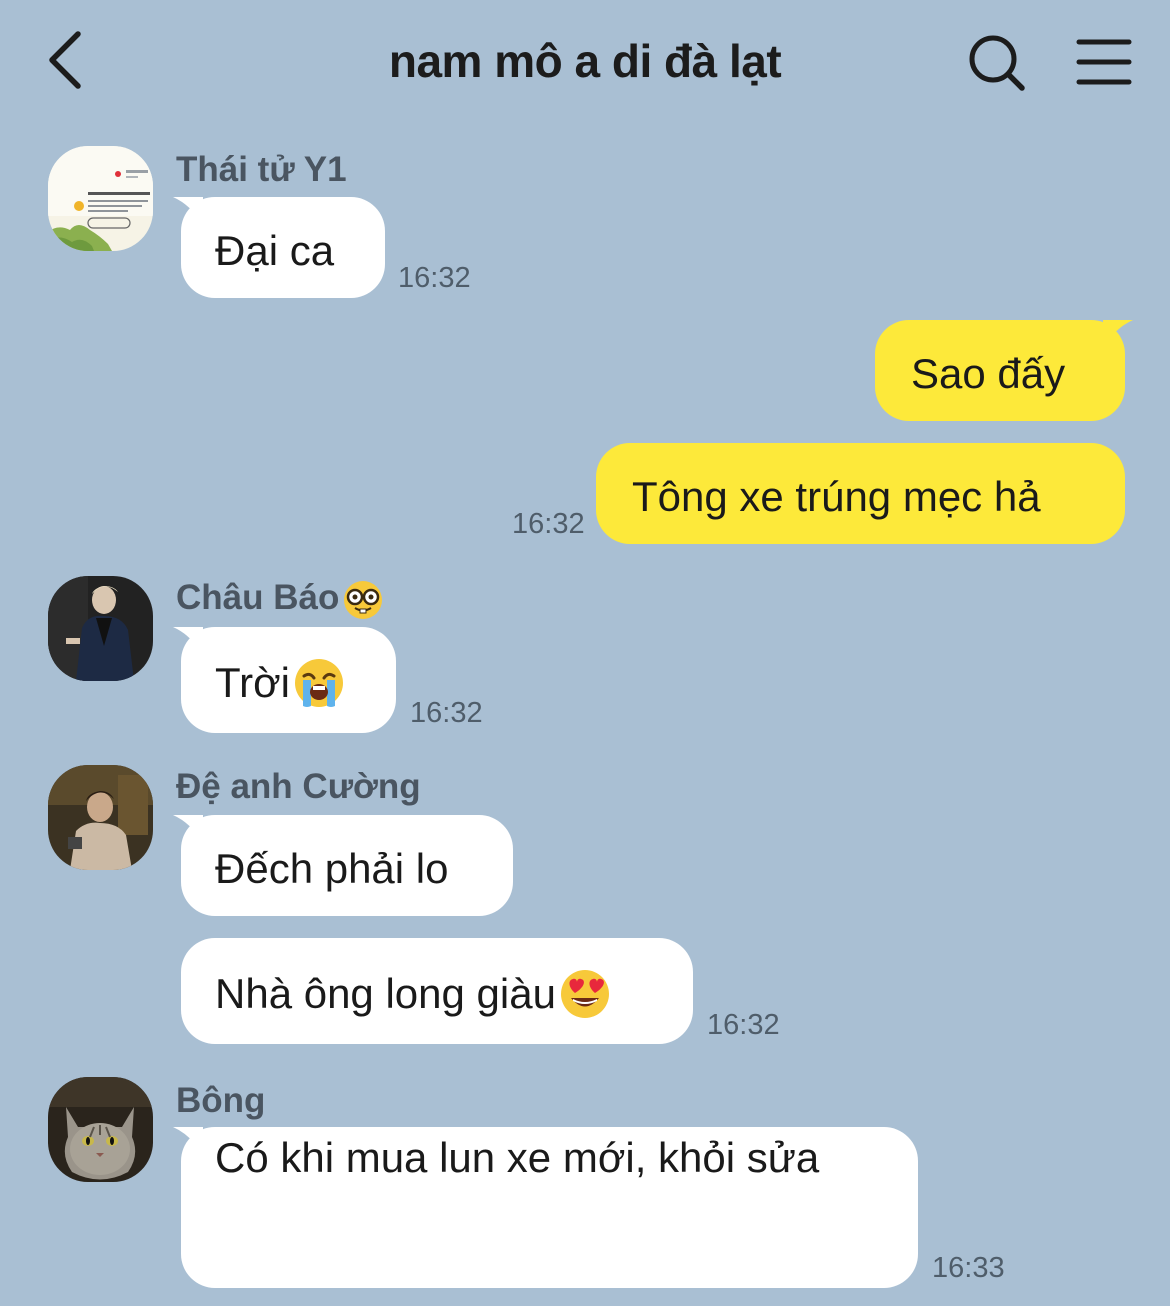 The image size is (1170, 1306). I want to click on nerd-face-icon, so click(363, 599).